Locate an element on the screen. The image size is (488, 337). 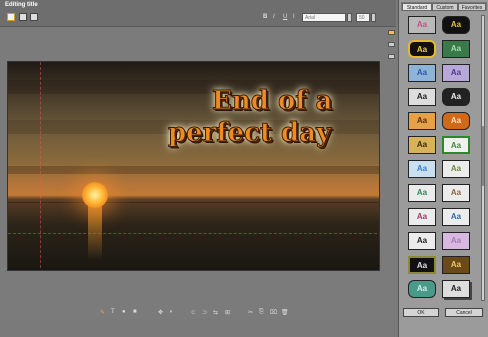
style-swatch-10: Aa is located at coordinates (456, 121).